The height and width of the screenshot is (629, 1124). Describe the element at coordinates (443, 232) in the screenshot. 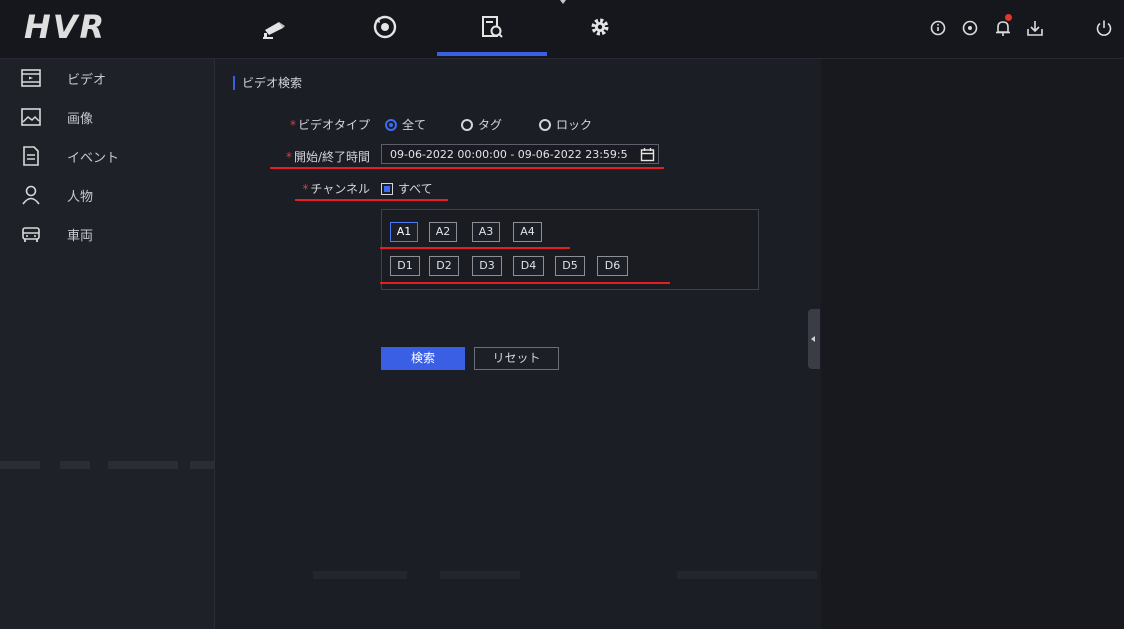

I see `channel-button-a2: A2` at that location.